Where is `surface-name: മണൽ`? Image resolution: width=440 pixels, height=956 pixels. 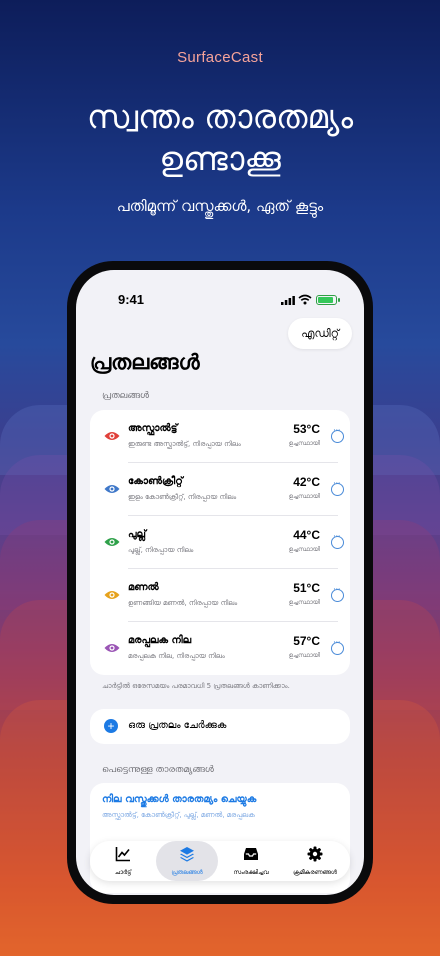
surface-name: മണൽ is located at coordinates (143, 587).